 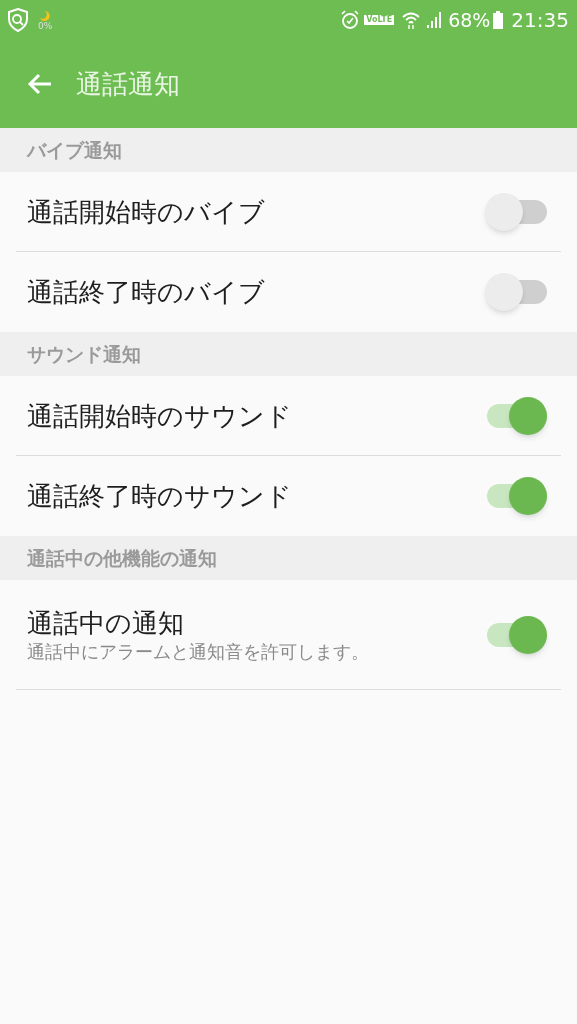 I want to click on moon-icon, so click(x=45, y=15).